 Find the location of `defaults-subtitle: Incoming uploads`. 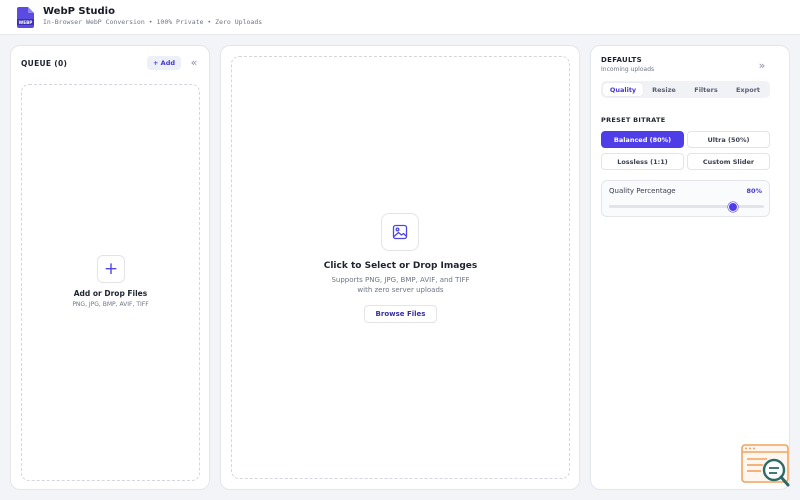

defaults-subtitle: Incoming uploads is located at coordinates (628, 69).